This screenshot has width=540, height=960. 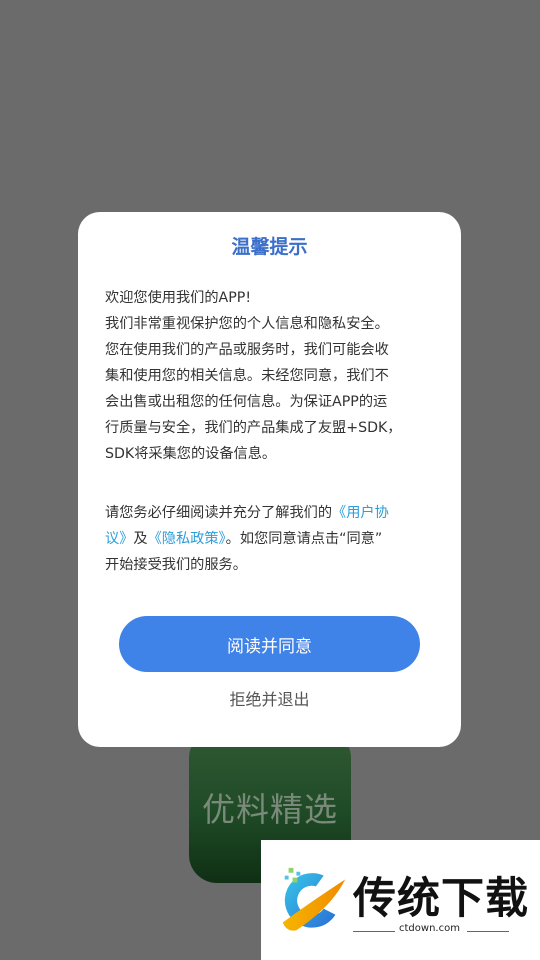 What do you see at coordinates (270, 809) in the screenshot?
I see `background-app-name: 优料精选` at bounding box center [270, 809].